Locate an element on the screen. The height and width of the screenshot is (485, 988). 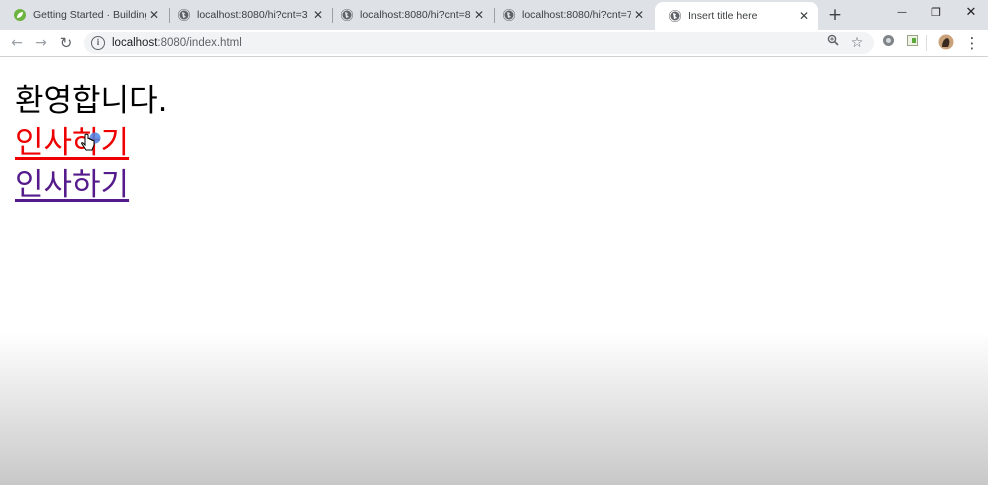
tab-title: localhost:8080/hi?cnt=7 is located at coordinates (576, 15).